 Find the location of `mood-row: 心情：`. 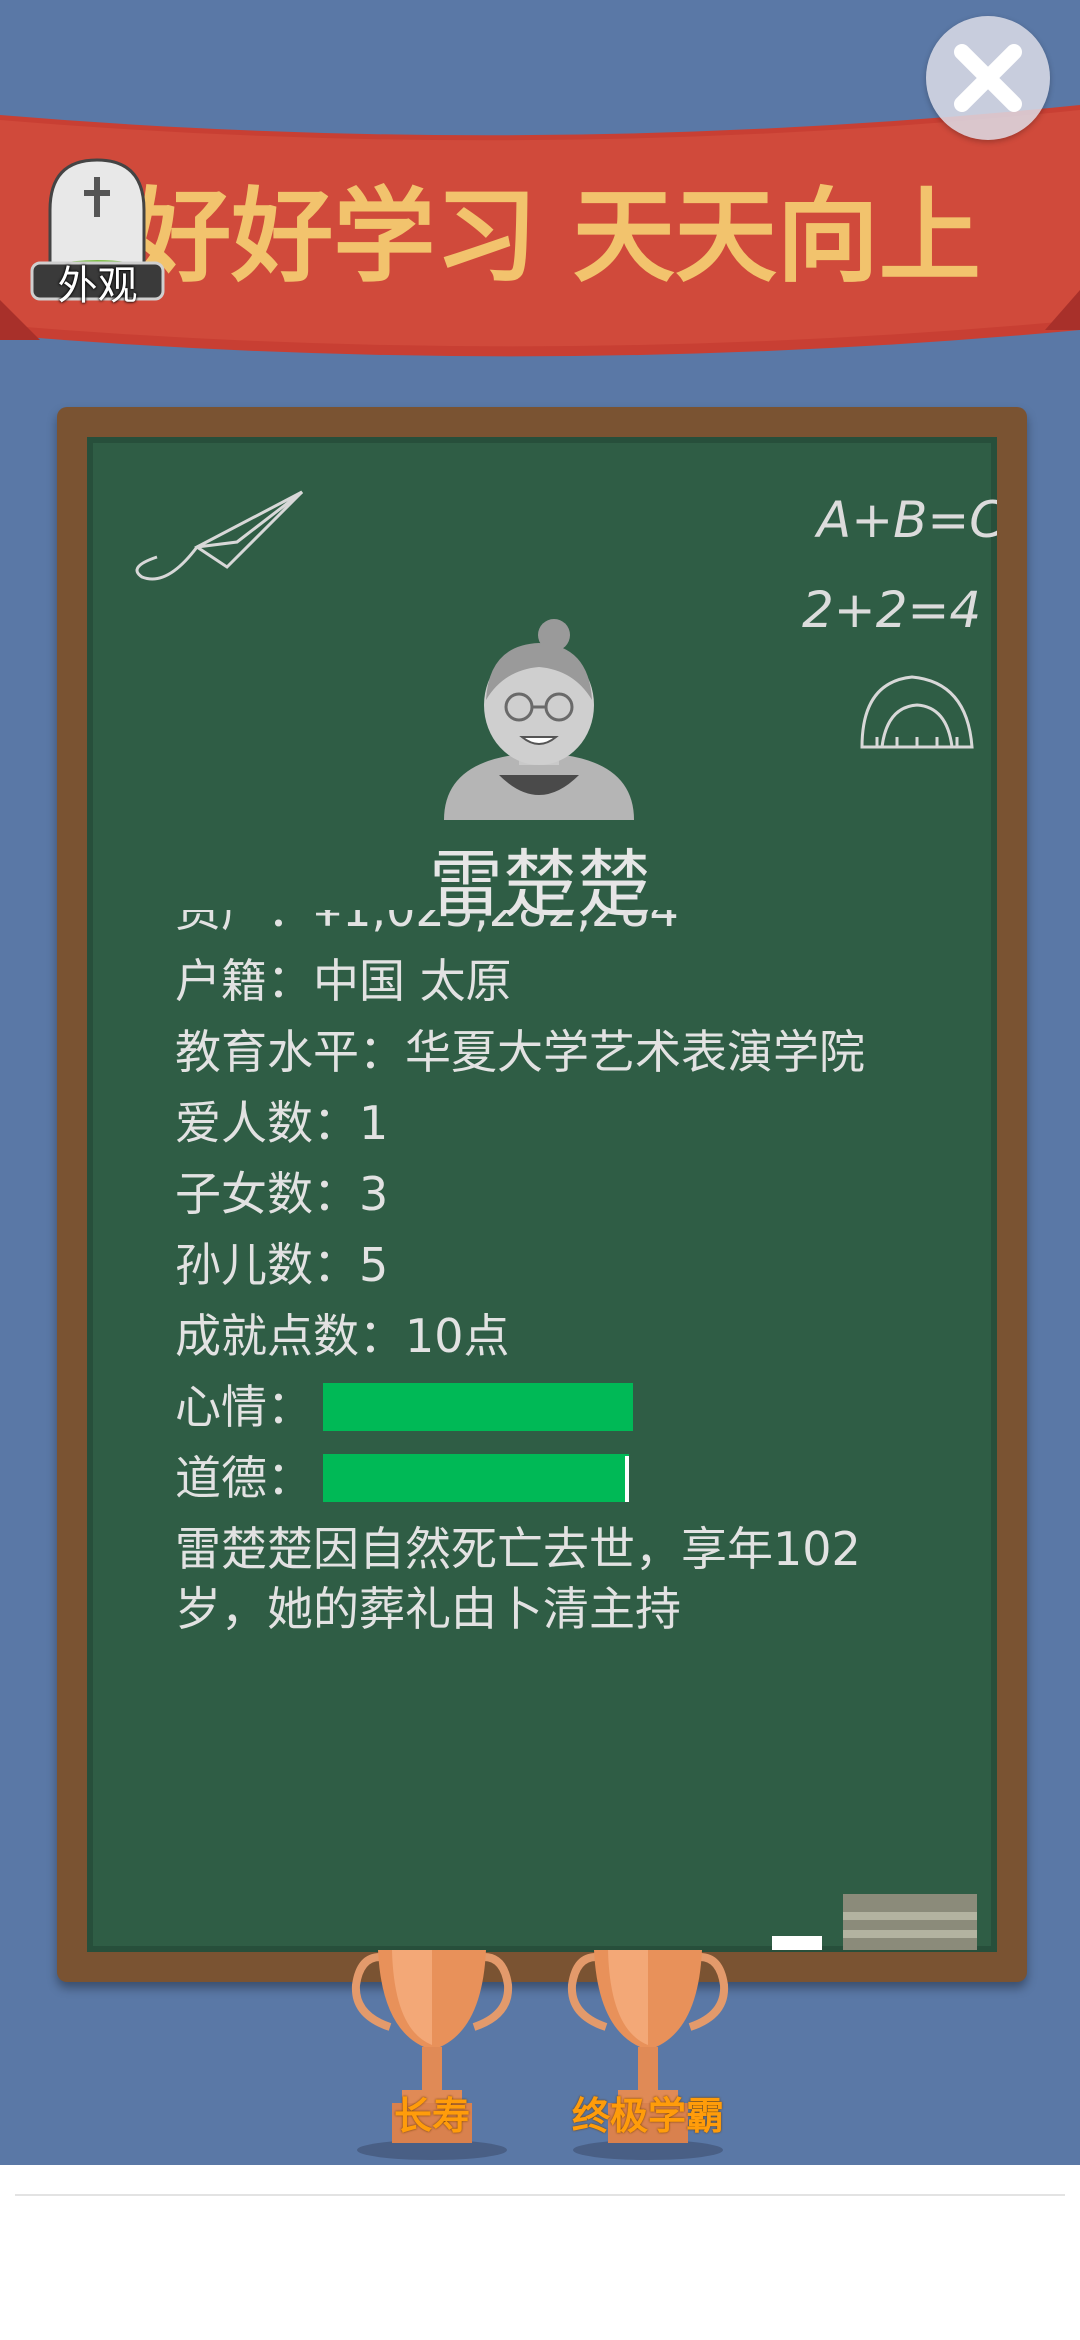

mood-row: 心情： is located at coordinates (555, 1407).